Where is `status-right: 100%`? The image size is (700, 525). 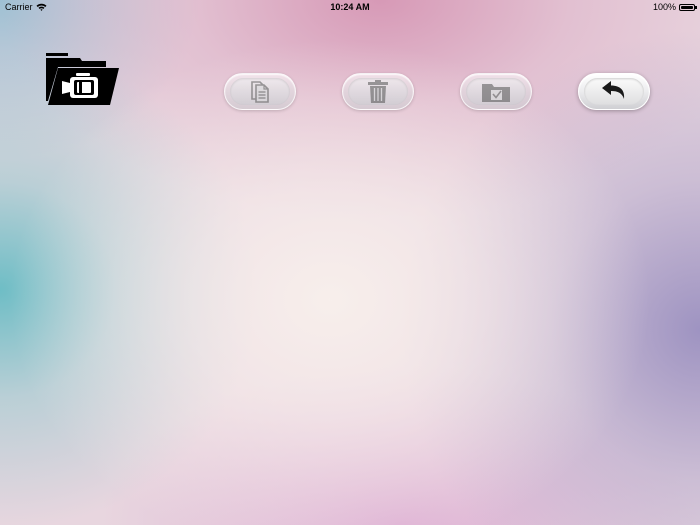 status-right: 100% is located at coordinates (674, 7).